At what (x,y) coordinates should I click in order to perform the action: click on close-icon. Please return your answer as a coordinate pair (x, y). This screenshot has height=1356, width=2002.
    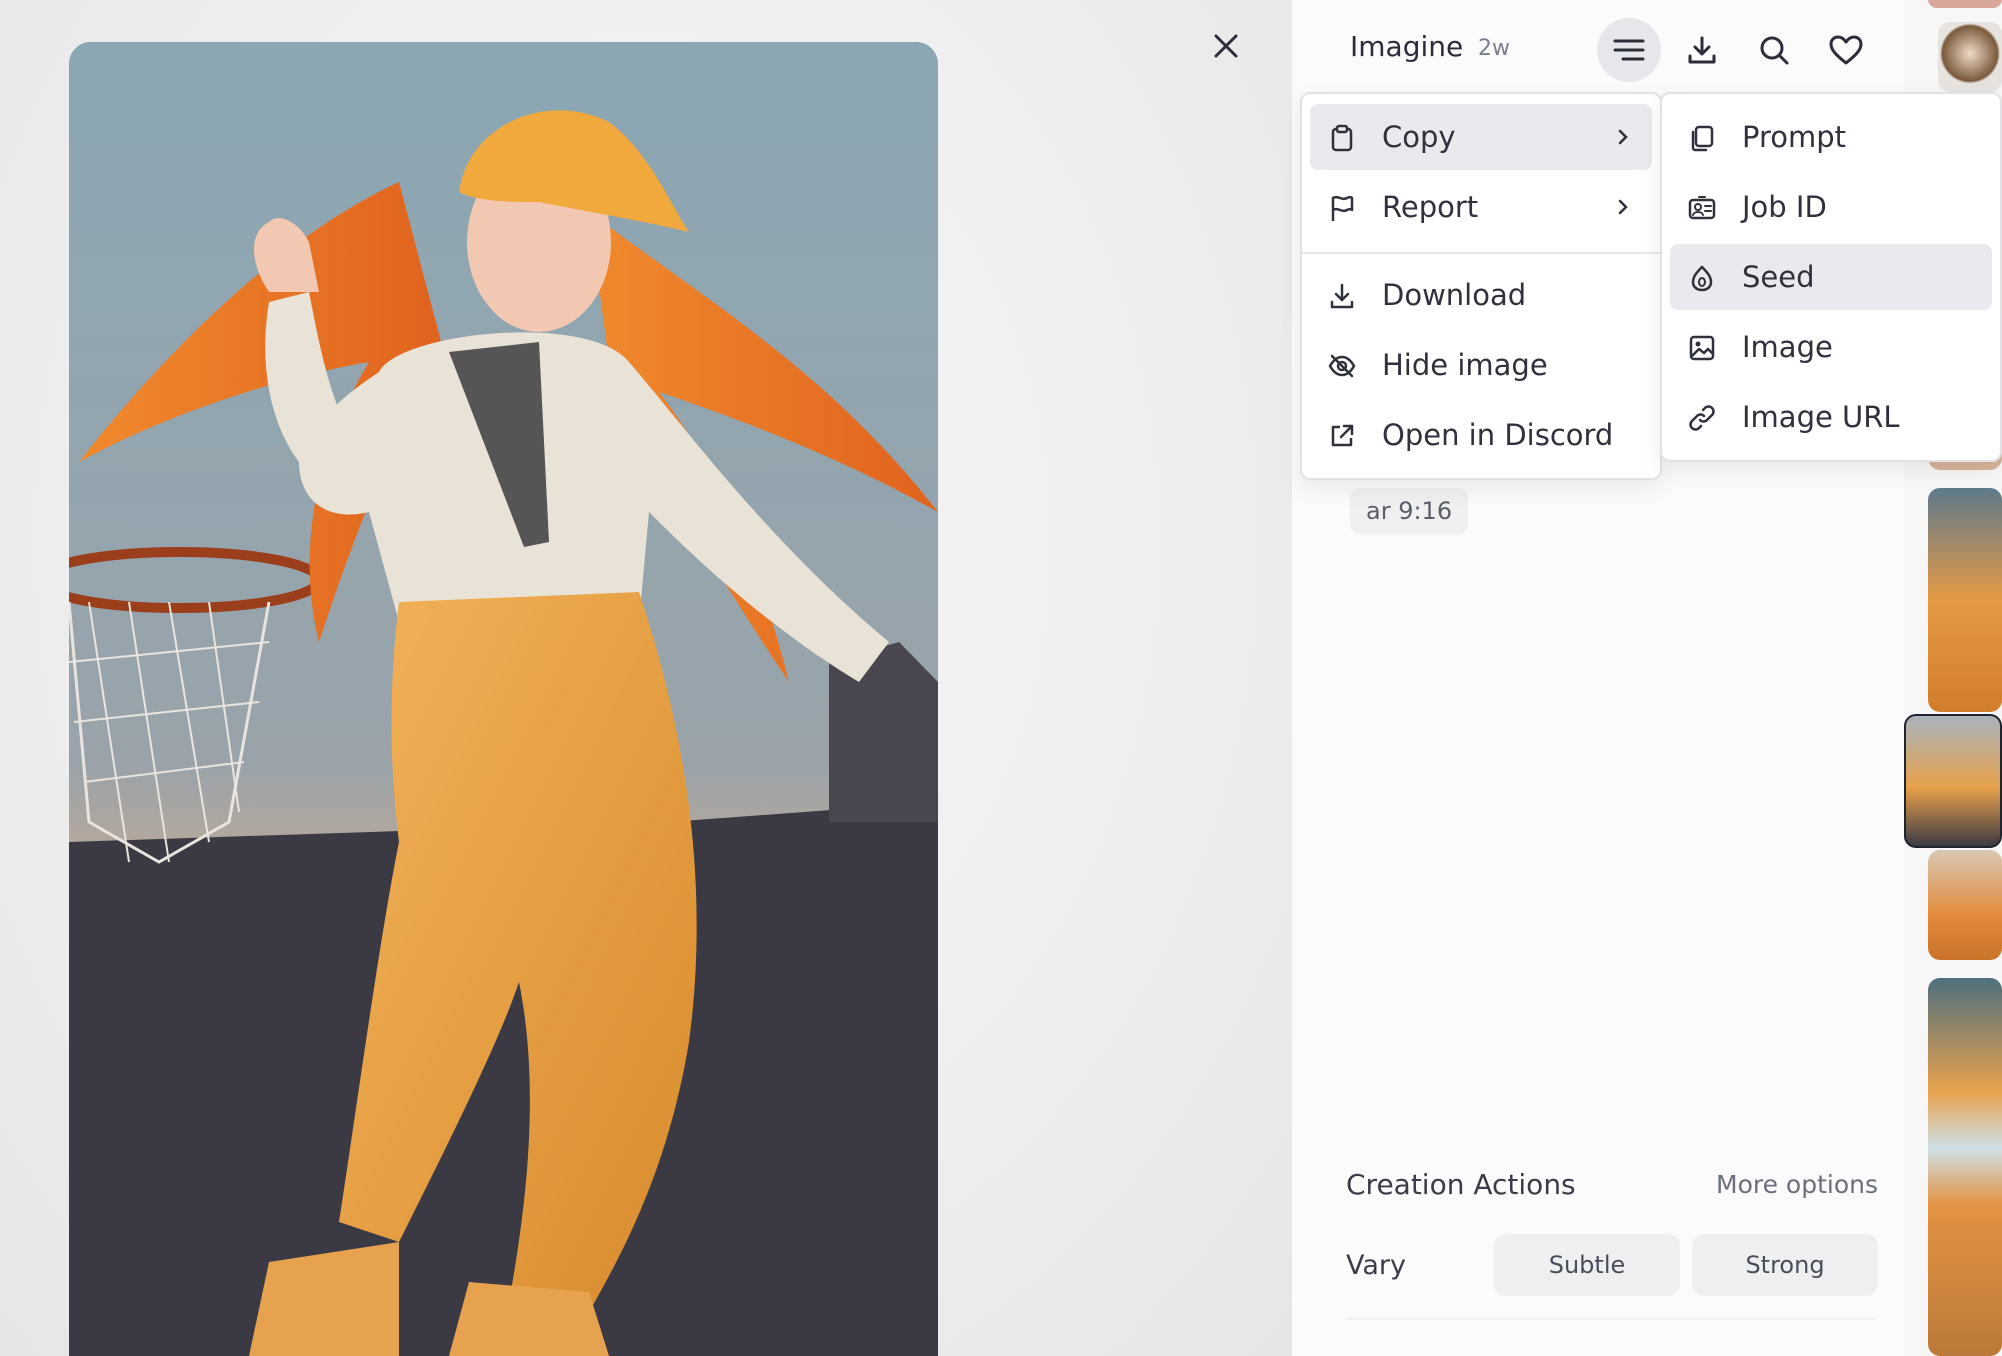
    Looking at the image, I should click on (1226, 46).